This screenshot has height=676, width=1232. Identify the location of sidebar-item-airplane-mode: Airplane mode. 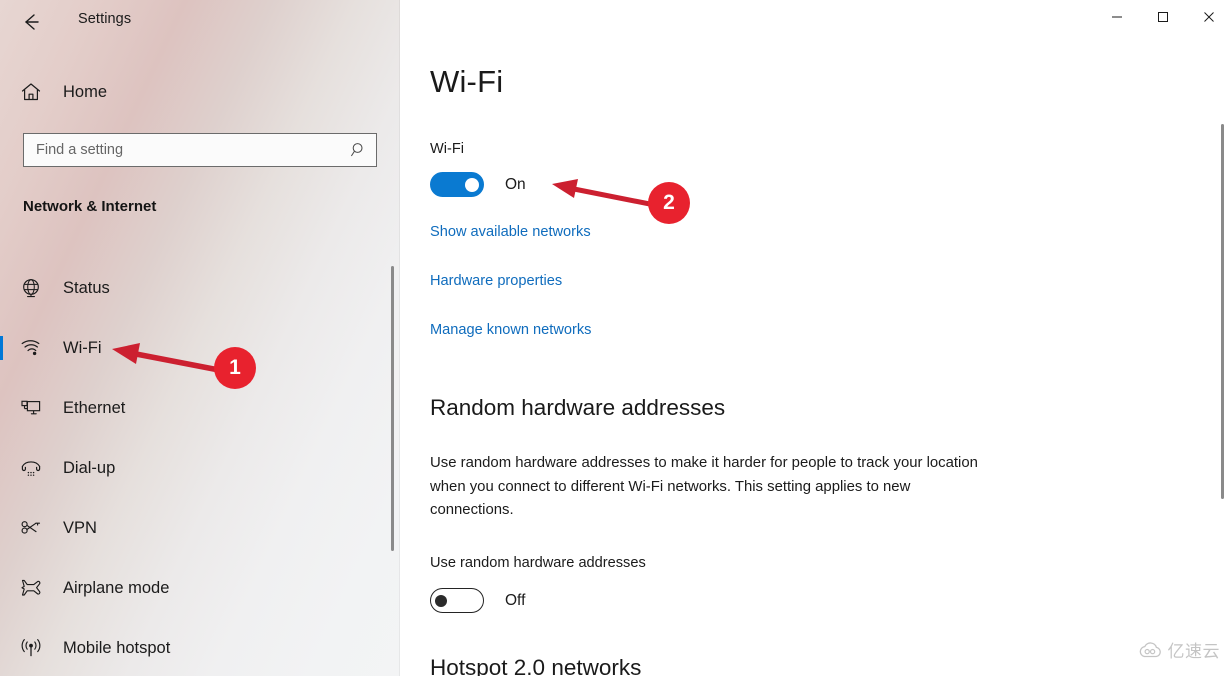
(195, 588).